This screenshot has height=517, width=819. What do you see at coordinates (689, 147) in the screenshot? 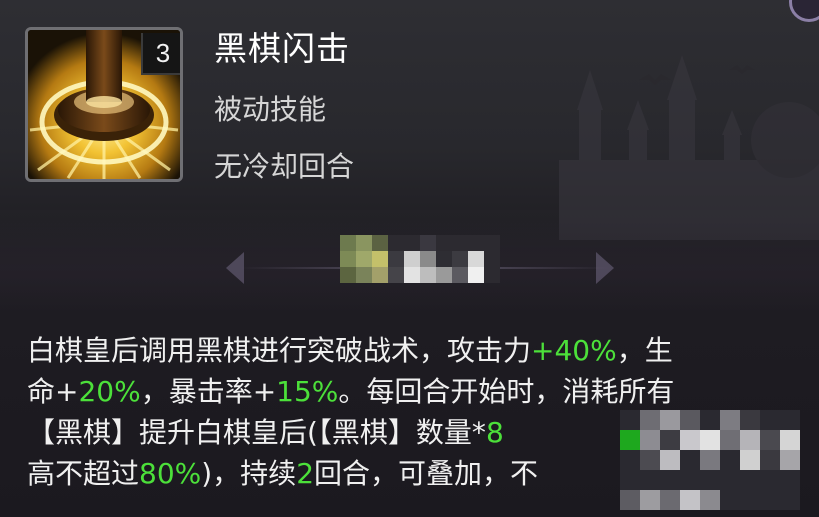
I see `castle-silhouette` at bounding box center [689, 147].